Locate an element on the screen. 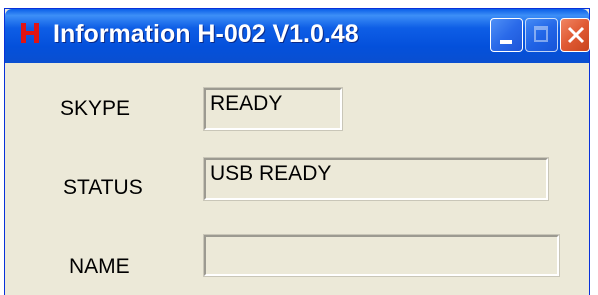  skype-label: SKYPE is located at coordinates (95, 108).